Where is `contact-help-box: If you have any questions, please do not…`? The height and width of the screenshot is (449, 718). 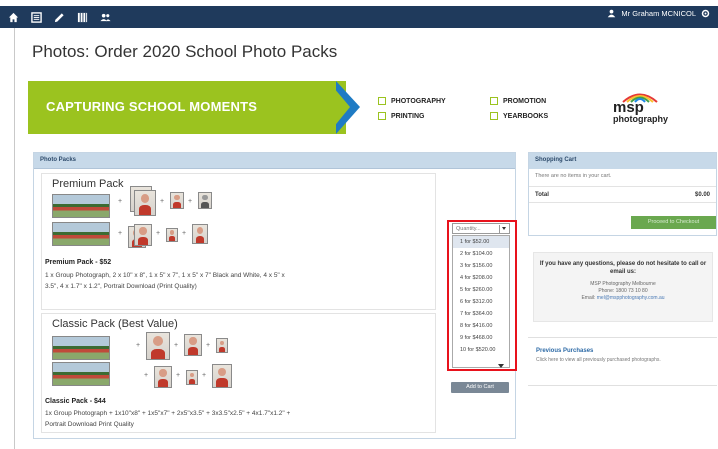
contact-help-box: If you have any questions, please do not… is located at coordinates (623, 287).